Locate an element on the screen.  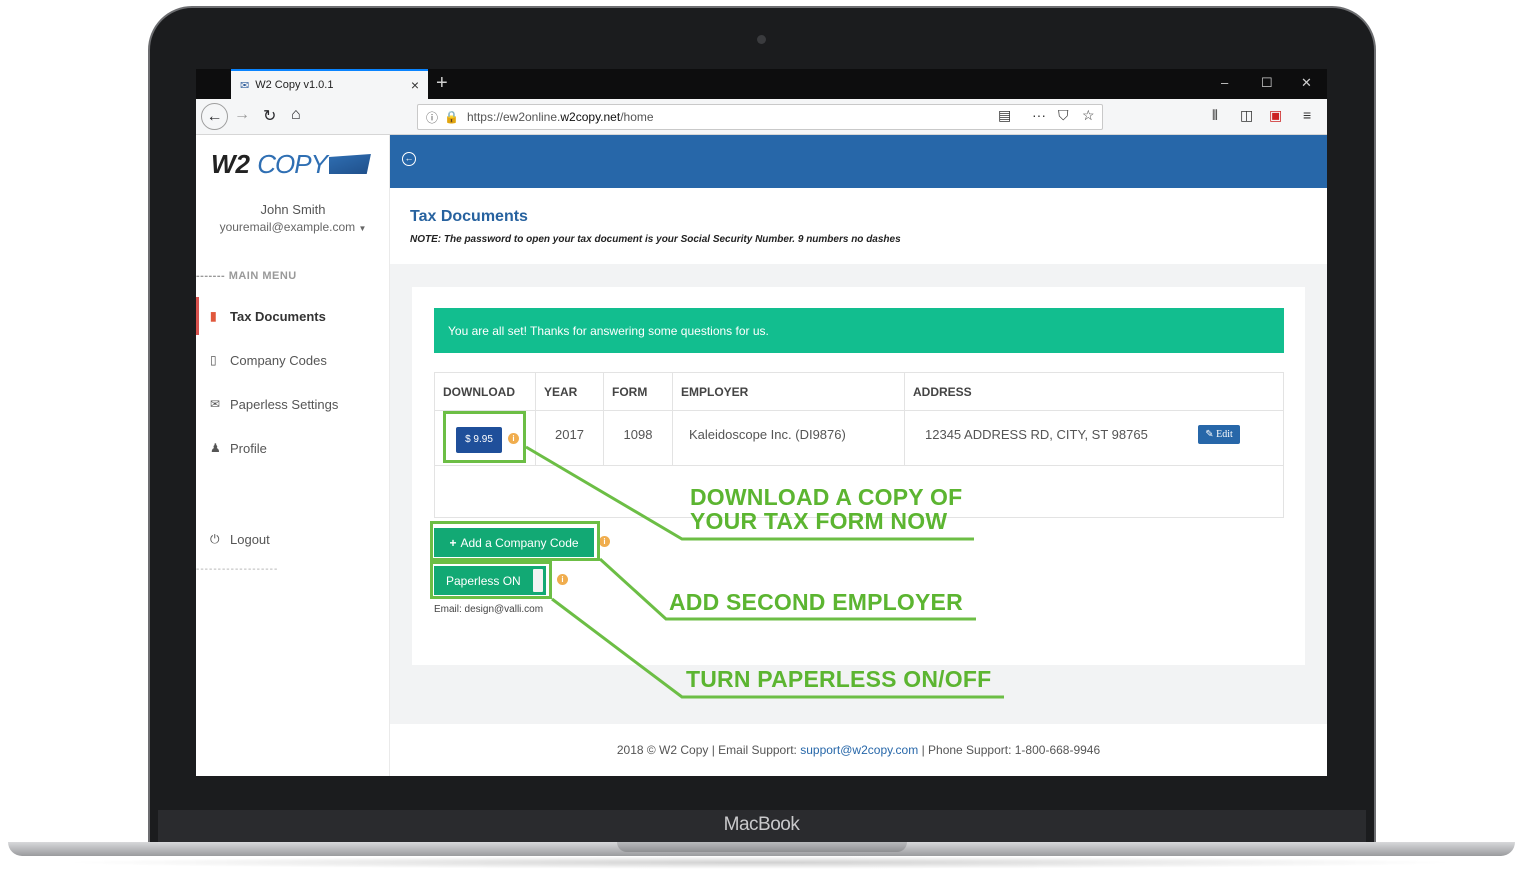
laptop-shadow is located at coordinates (760, 862).